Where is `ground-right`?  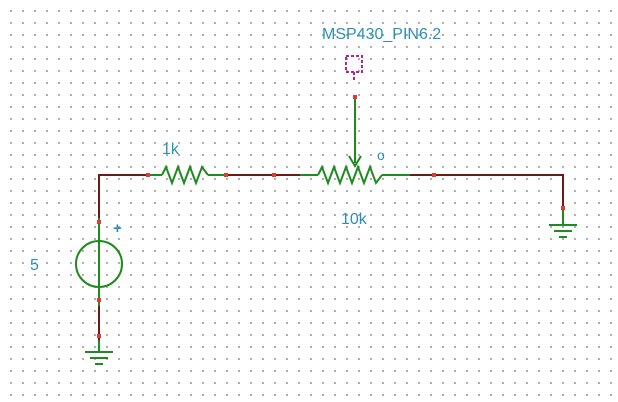 ground-right is located at coordinates (563, 223).